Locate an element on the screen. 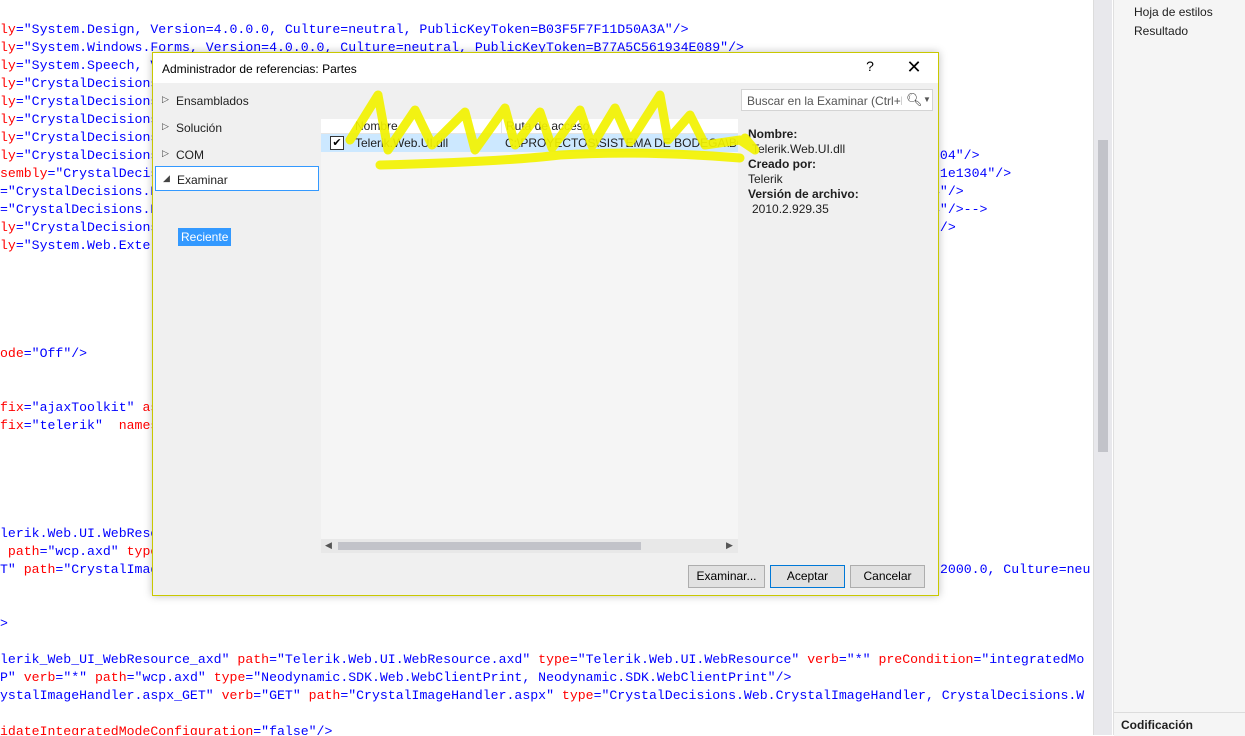 The height and width of the screenshot is (736, 1245). code-value: 21e1304"/> is located at coordinates (972, 173).